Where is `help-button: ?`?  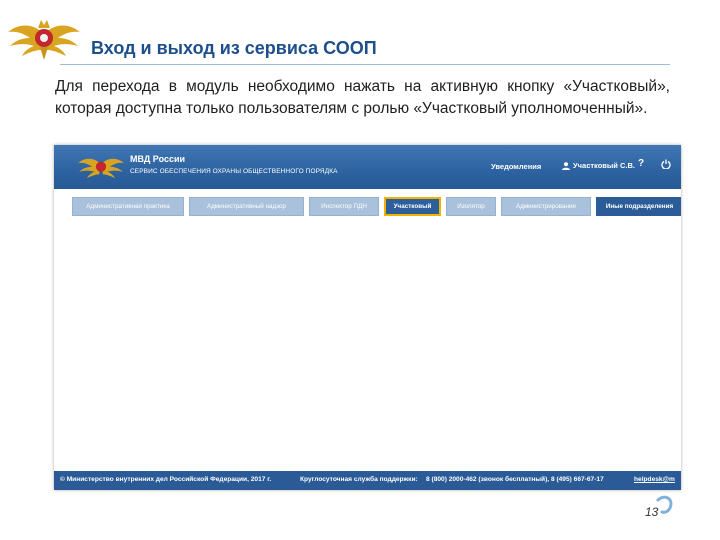 help-button: ? is located at coordinates (641, 163).